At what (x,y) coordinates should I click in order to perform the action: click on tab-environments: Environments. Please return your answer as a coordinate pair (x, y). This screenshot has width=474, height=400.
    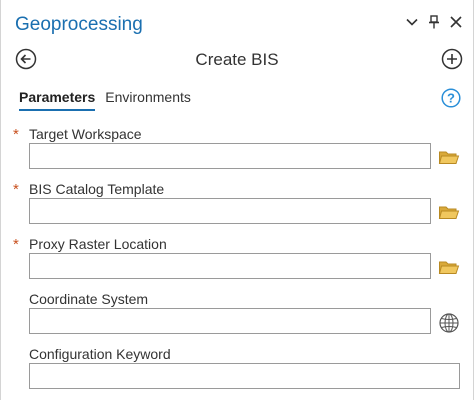
    Looking at the image, I should click on (148, 100).